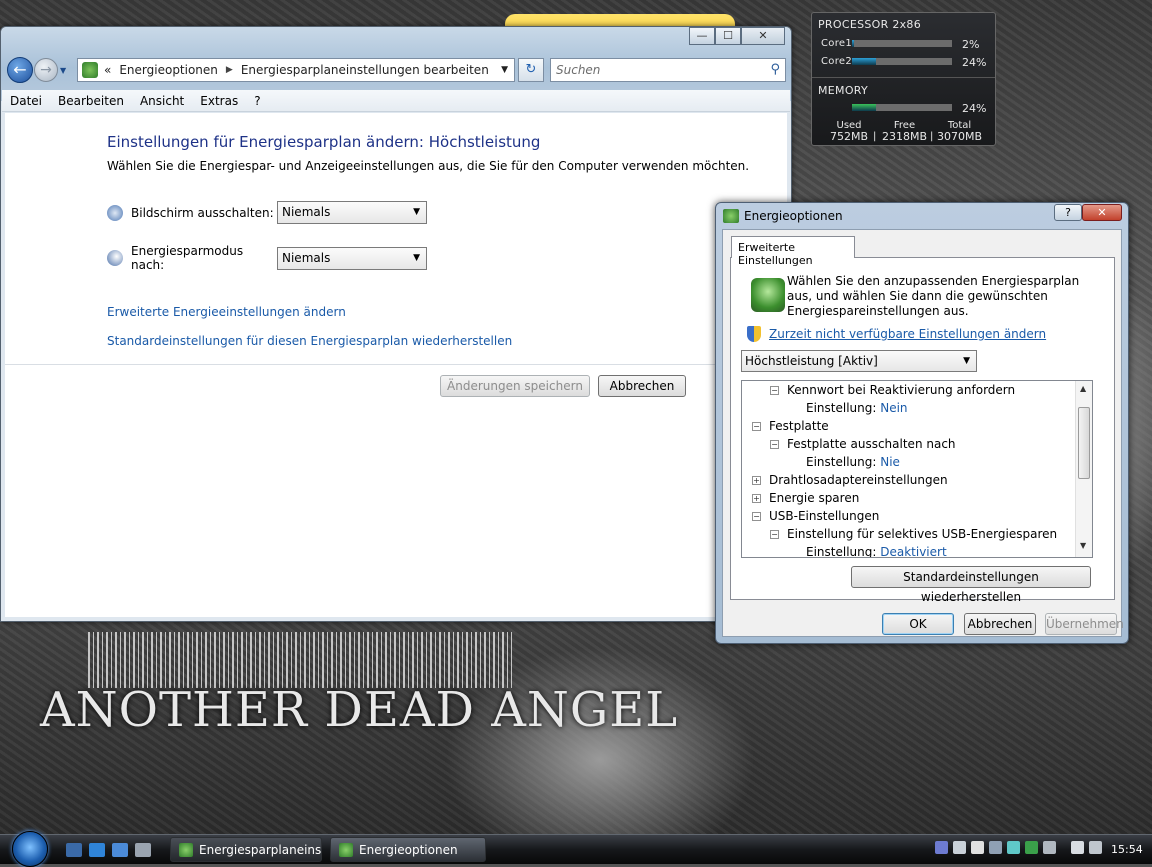 Image resolution: width=1152 pixels, height=867 pixels. What do you see at coordinates (107, 70) in the screenshot?
I see `breadcrumb-overflow-icon: «` at bounding box center [107, 70].